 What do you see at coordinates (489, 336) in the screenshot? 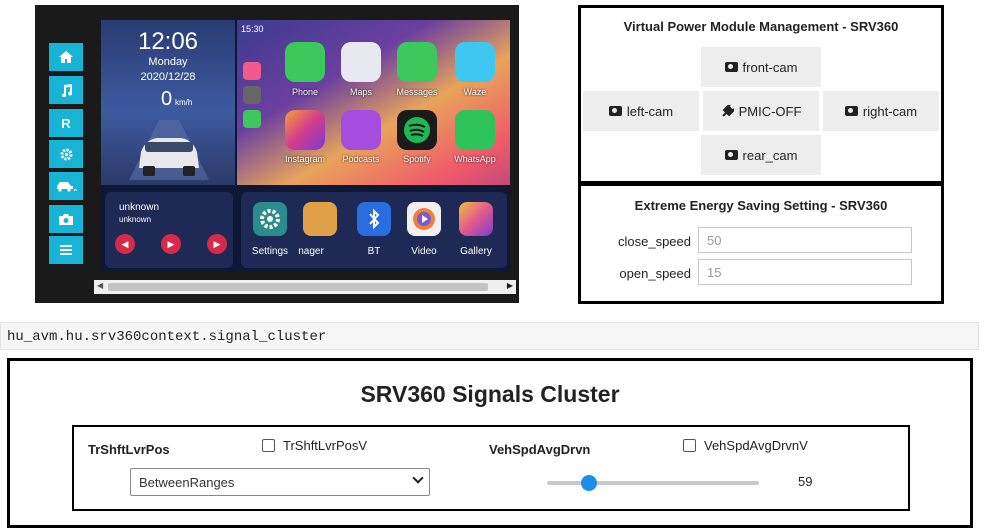
I see `context-path: hu_avm.hu.srv360context.signal_cluster` at bounding box center [489, 336].